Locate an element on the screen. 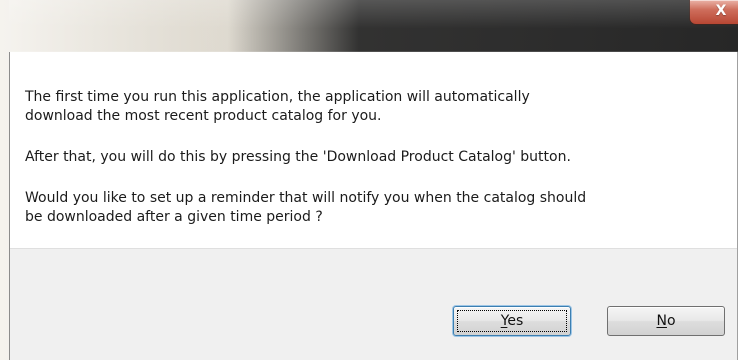 This screenshot has height=360, width=738. close-button: X is located at coordinates (714, 12).